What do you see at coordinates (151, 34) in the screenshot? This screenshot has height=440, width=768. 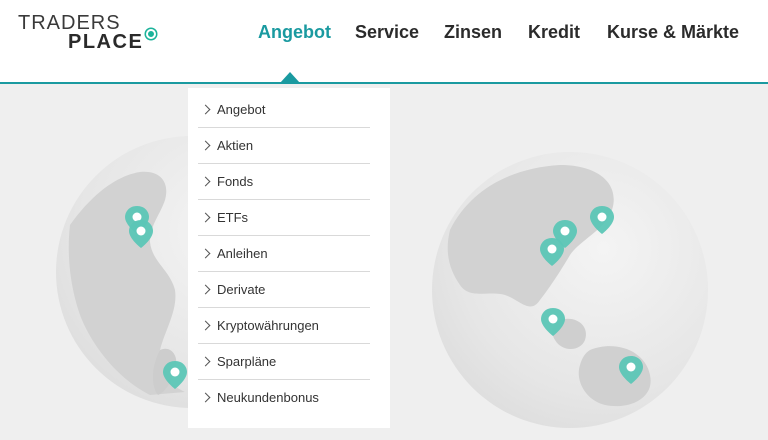 I see `logo-dot-icon` at bounding box center [151, 34].